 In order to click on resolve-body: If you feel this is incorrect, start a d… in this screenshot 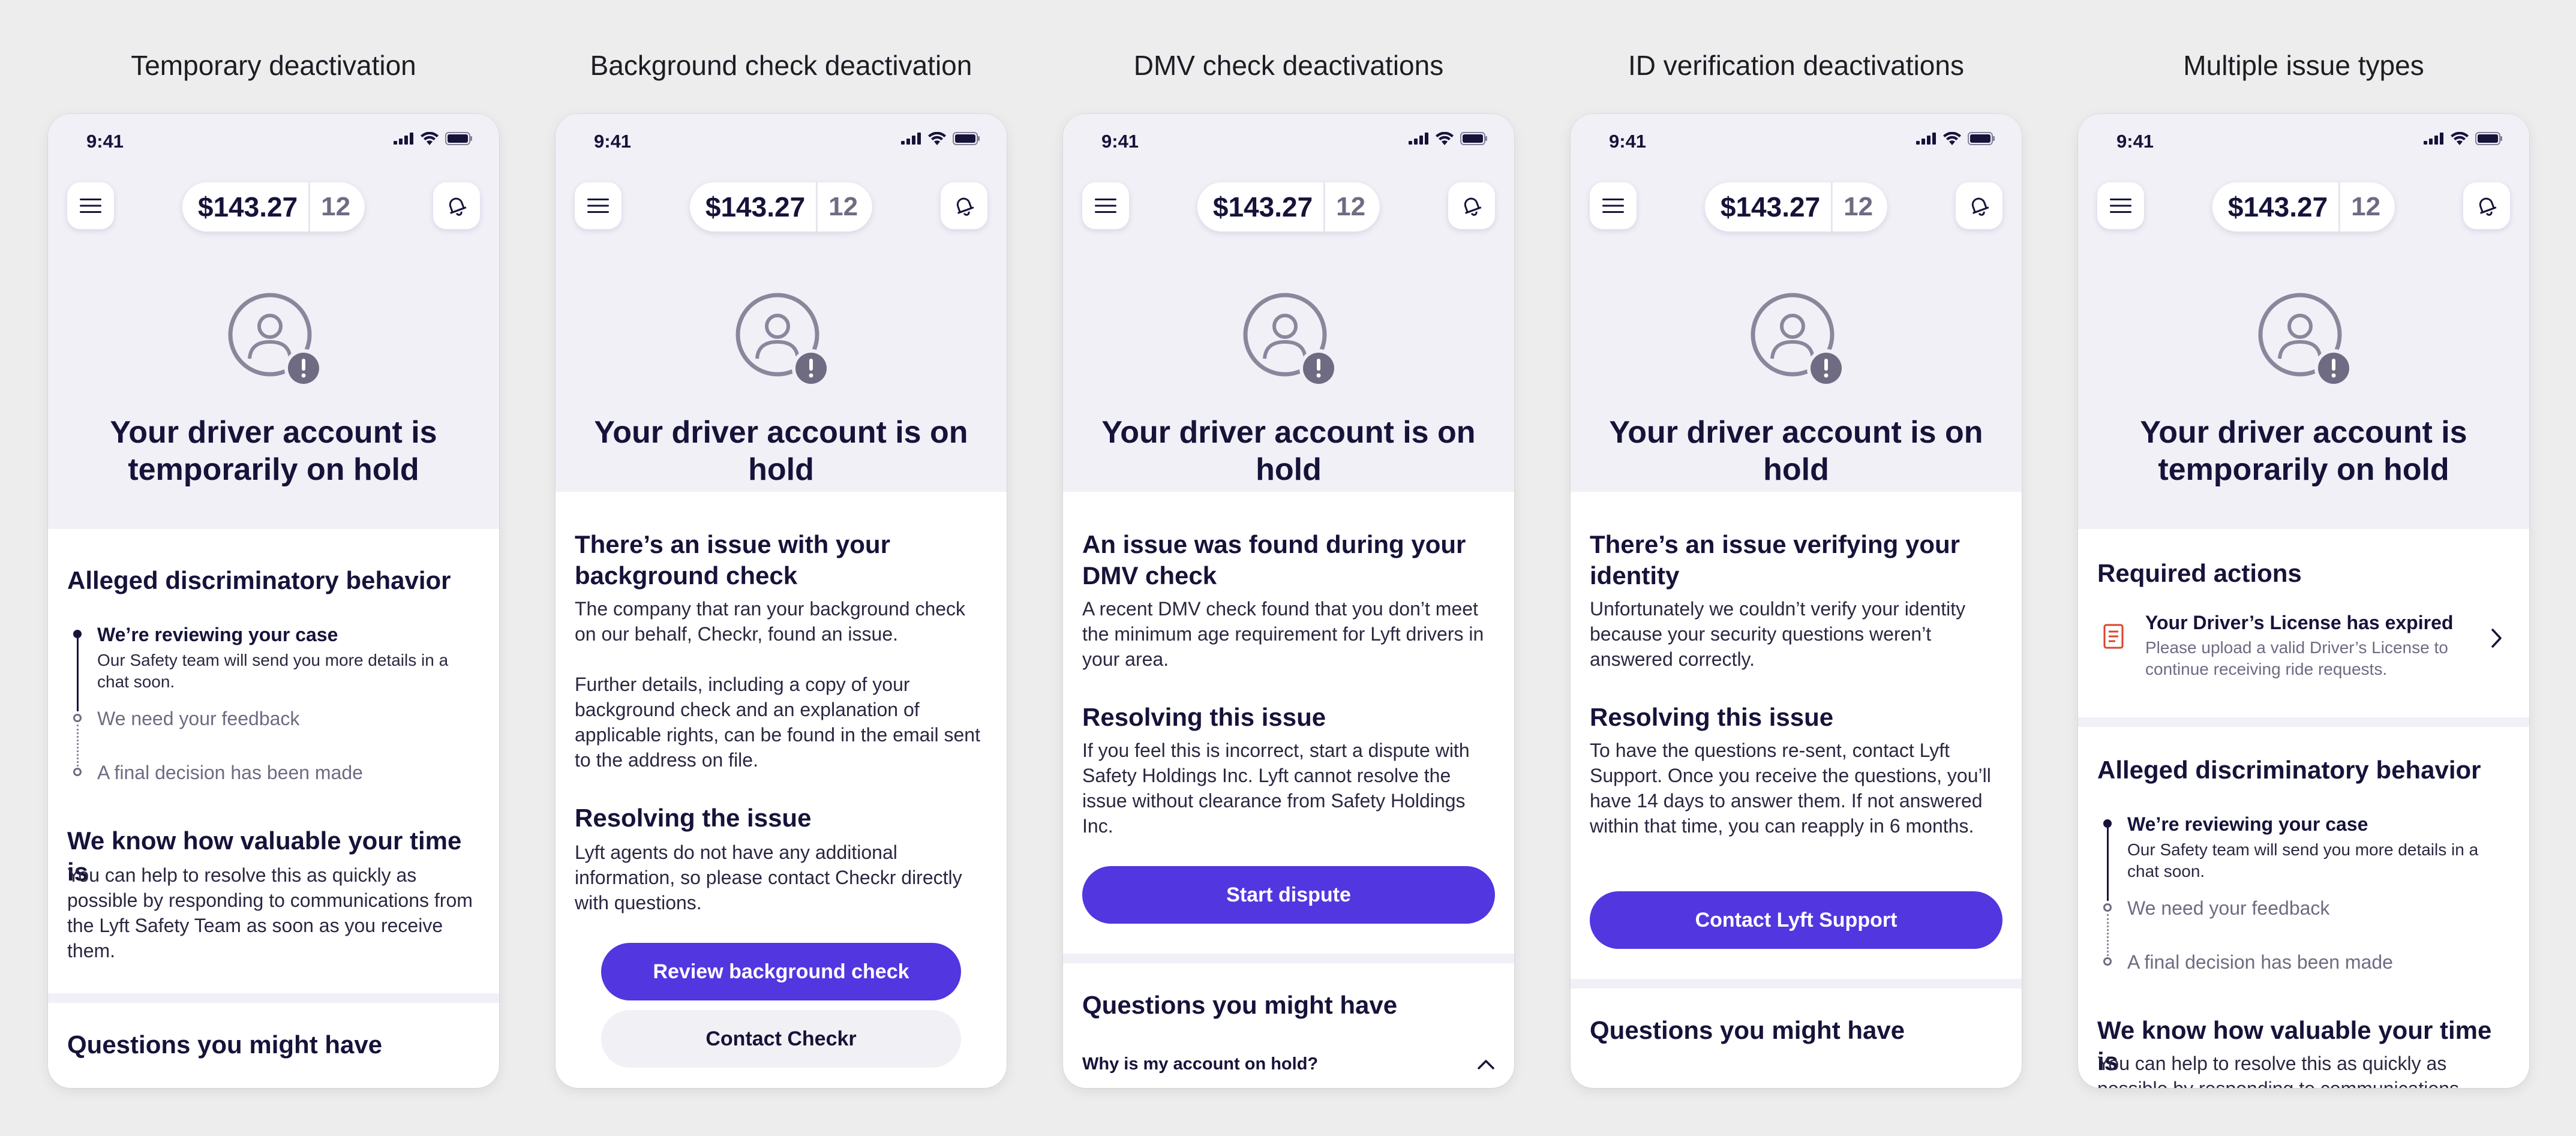, I will do `click(1276, 788)`.